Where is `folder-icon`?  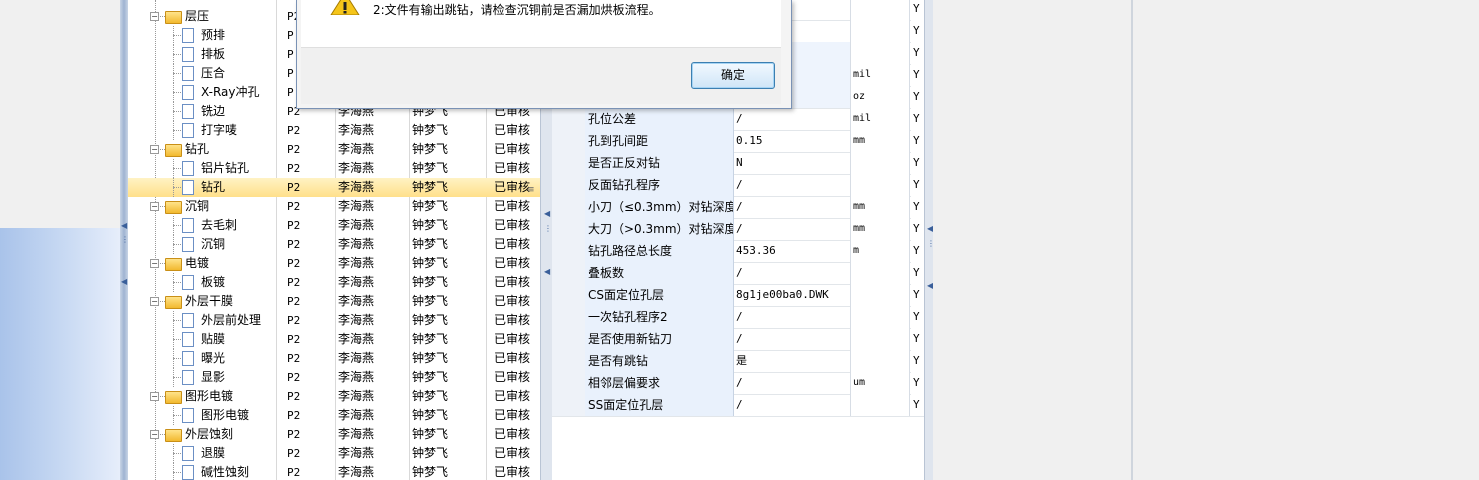
folder-icon is located at coordinates (173, 150).